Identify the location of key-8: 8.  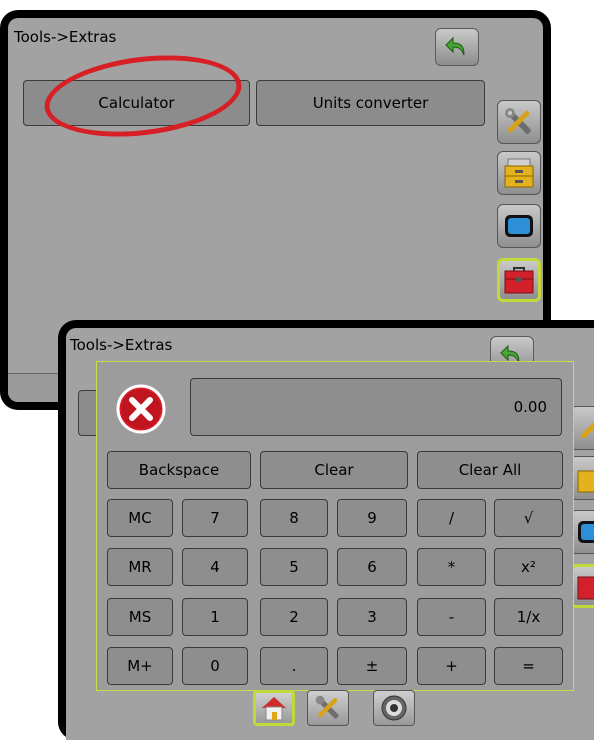
(294, 518).